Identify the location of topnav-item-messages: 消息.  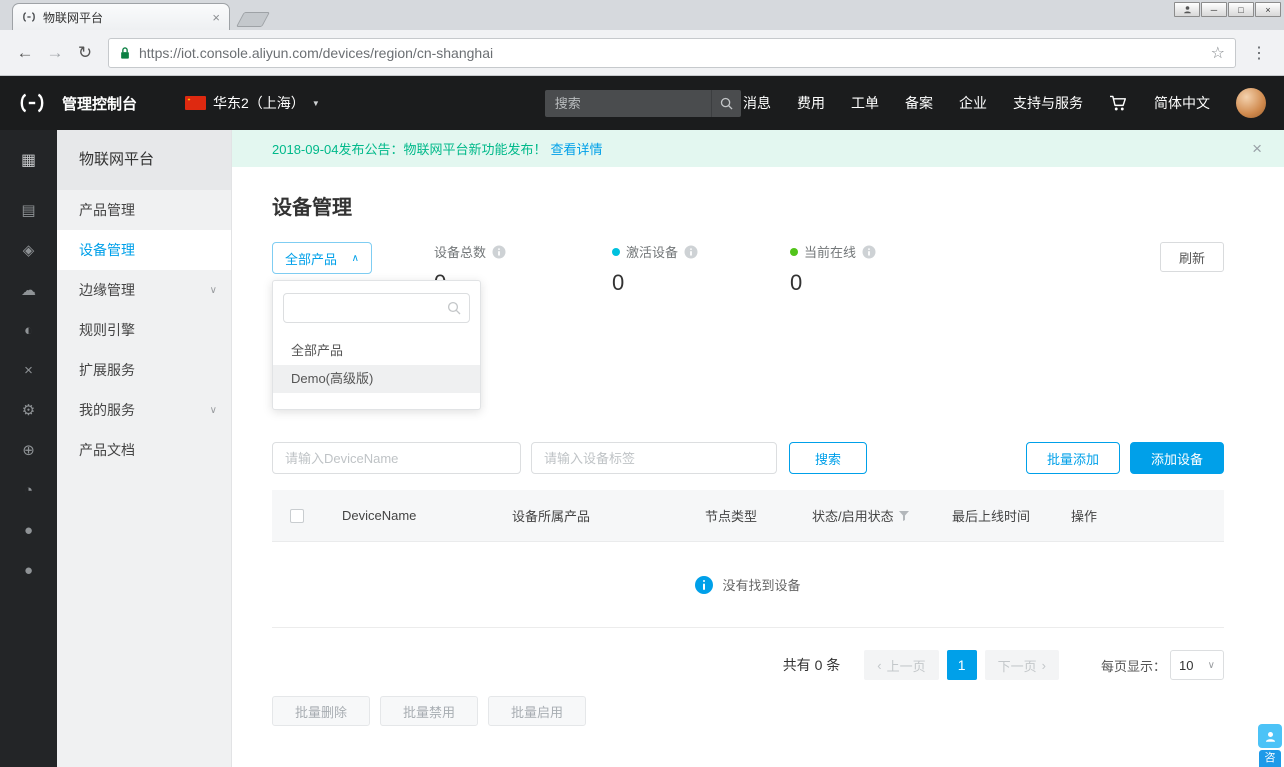
(757, 103).